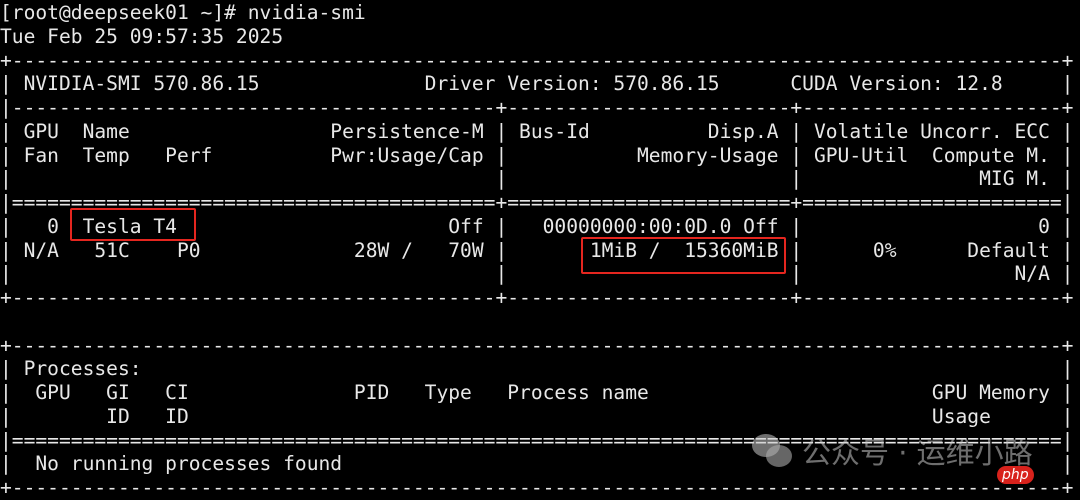  I want to click on processes-header: | ID ID Usage |, so click(537, 416).